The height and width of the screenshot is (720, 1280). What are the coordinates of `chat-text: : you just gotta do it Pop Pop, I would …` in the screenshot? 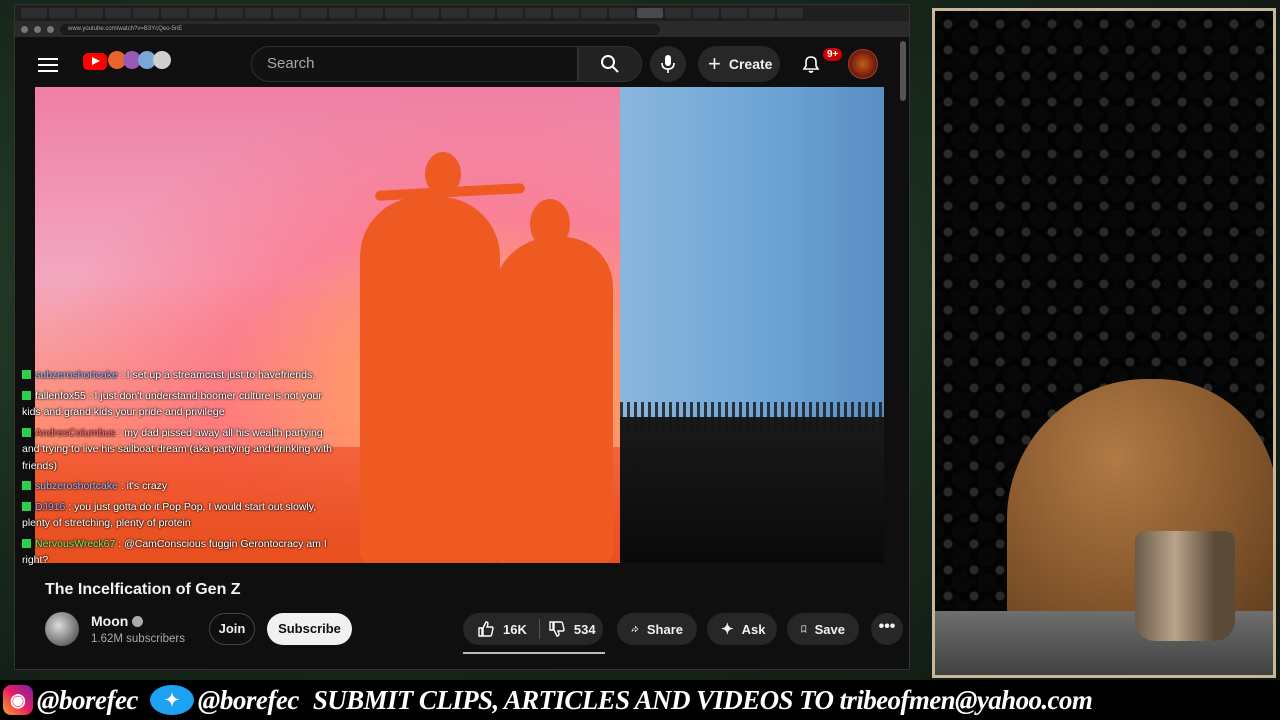 It's located at (169, 515).